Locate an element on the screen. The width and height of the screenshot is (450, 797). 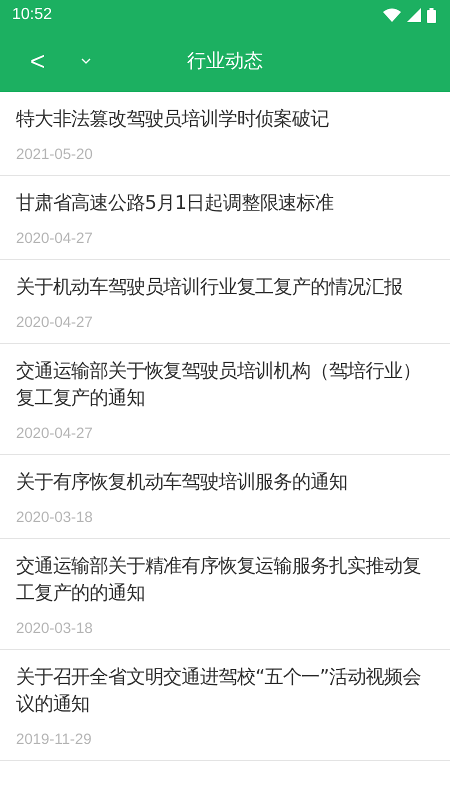
battery-icon is located at coordinates (431, 15).